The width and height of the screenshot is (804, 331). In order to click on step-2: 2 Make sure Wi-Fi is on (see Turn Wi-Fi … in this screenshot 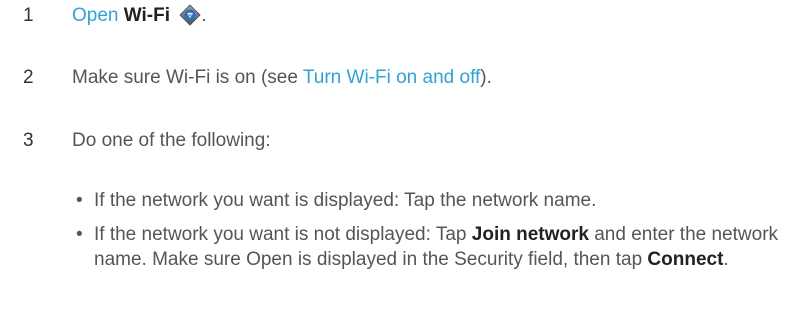, I will do `click(402, 78)`.